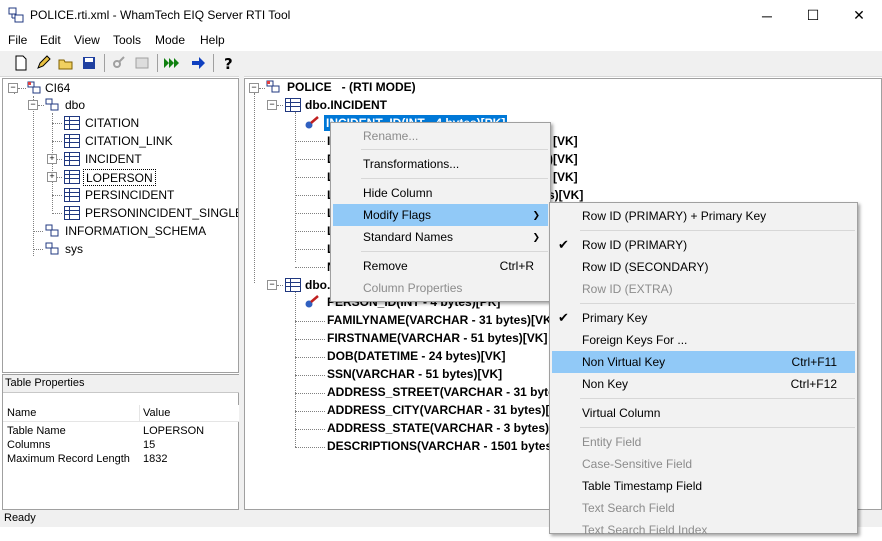 This screenshot has height=541, width=882. I want to click on menu-item-non-virtual-key: Non Virtual Key Ctrl+F11, so click(703, 362).